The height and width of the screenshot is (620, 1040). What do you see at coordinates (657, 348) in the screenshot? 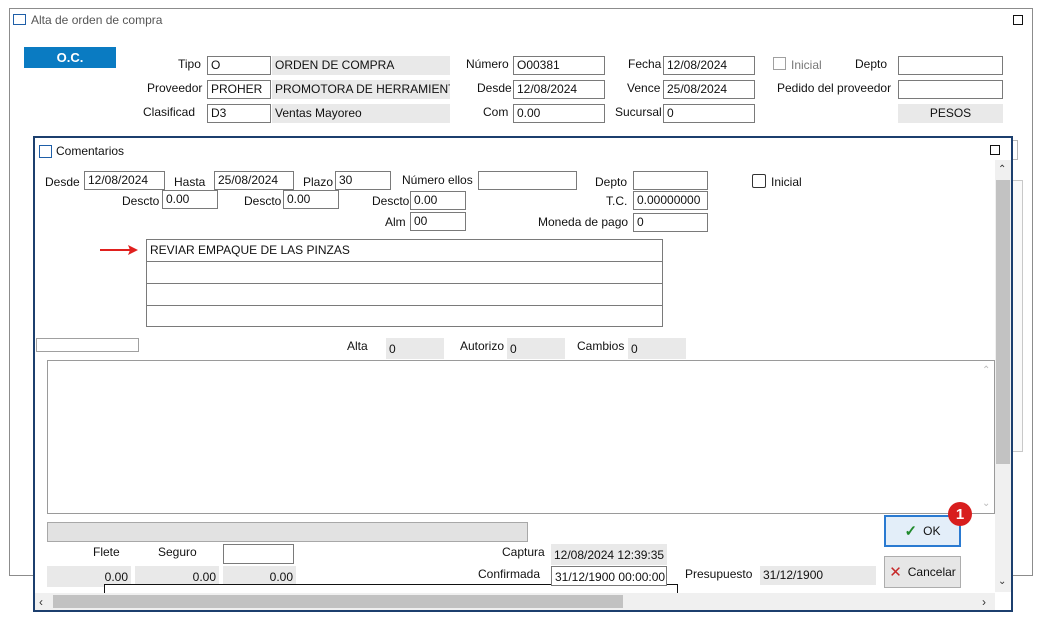
I see `cambios-field: 0` at bounding box center [657, 348].